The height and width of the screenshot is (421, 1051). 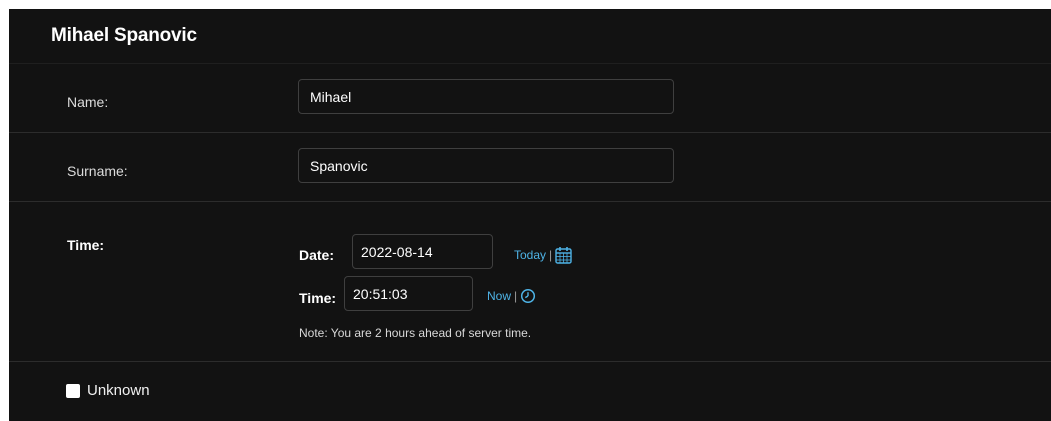 What do you see at coordinates (530, 36) in the screenshot?
I see `form-heading: Mihael Spanovic` at bounding box center [530, 36].